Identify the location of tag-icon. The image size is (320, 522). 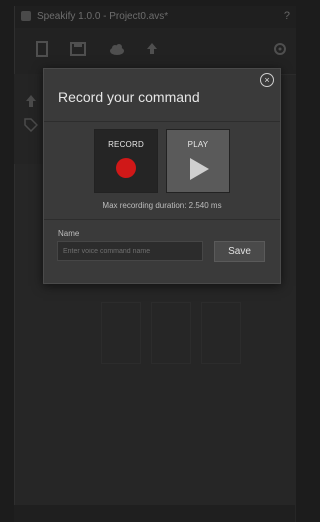
(31, 125).